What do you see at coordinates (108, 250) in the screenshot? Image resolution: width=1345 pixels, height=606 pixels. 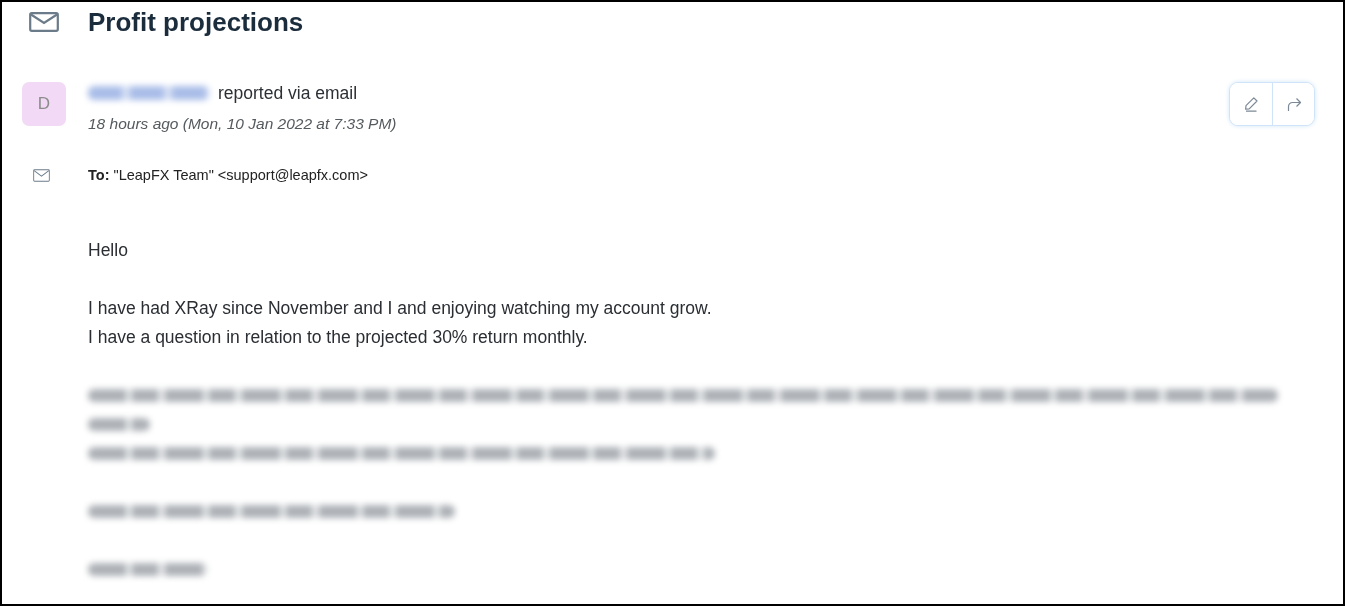 I see `body-text-line: Hello` at bounding box center [108, 250].